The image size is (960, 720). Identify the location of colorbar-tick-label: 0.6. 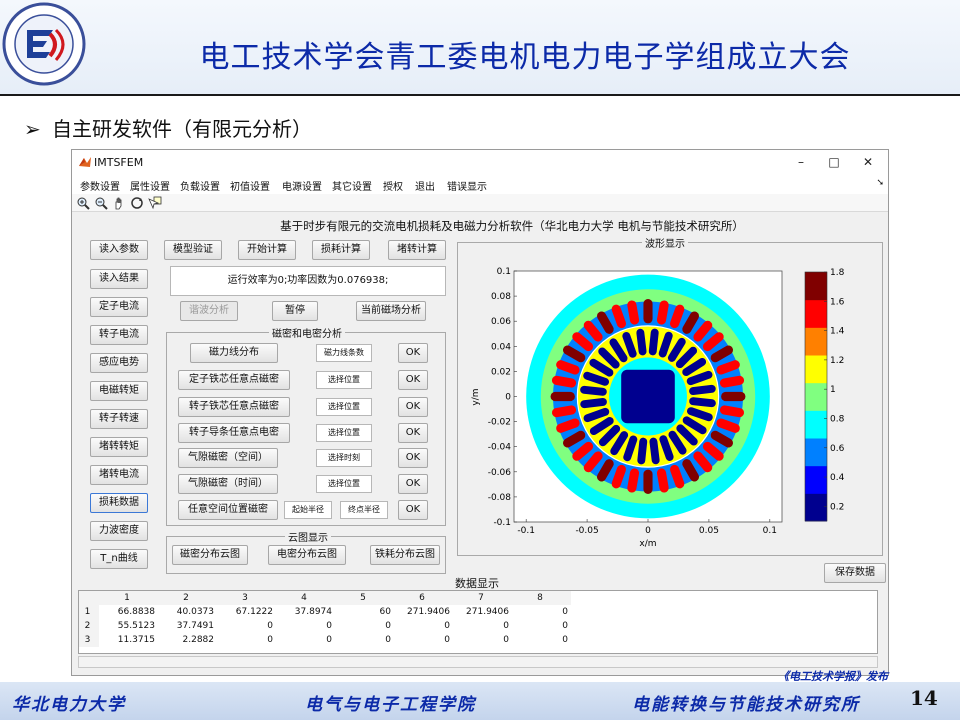
(837, 449).